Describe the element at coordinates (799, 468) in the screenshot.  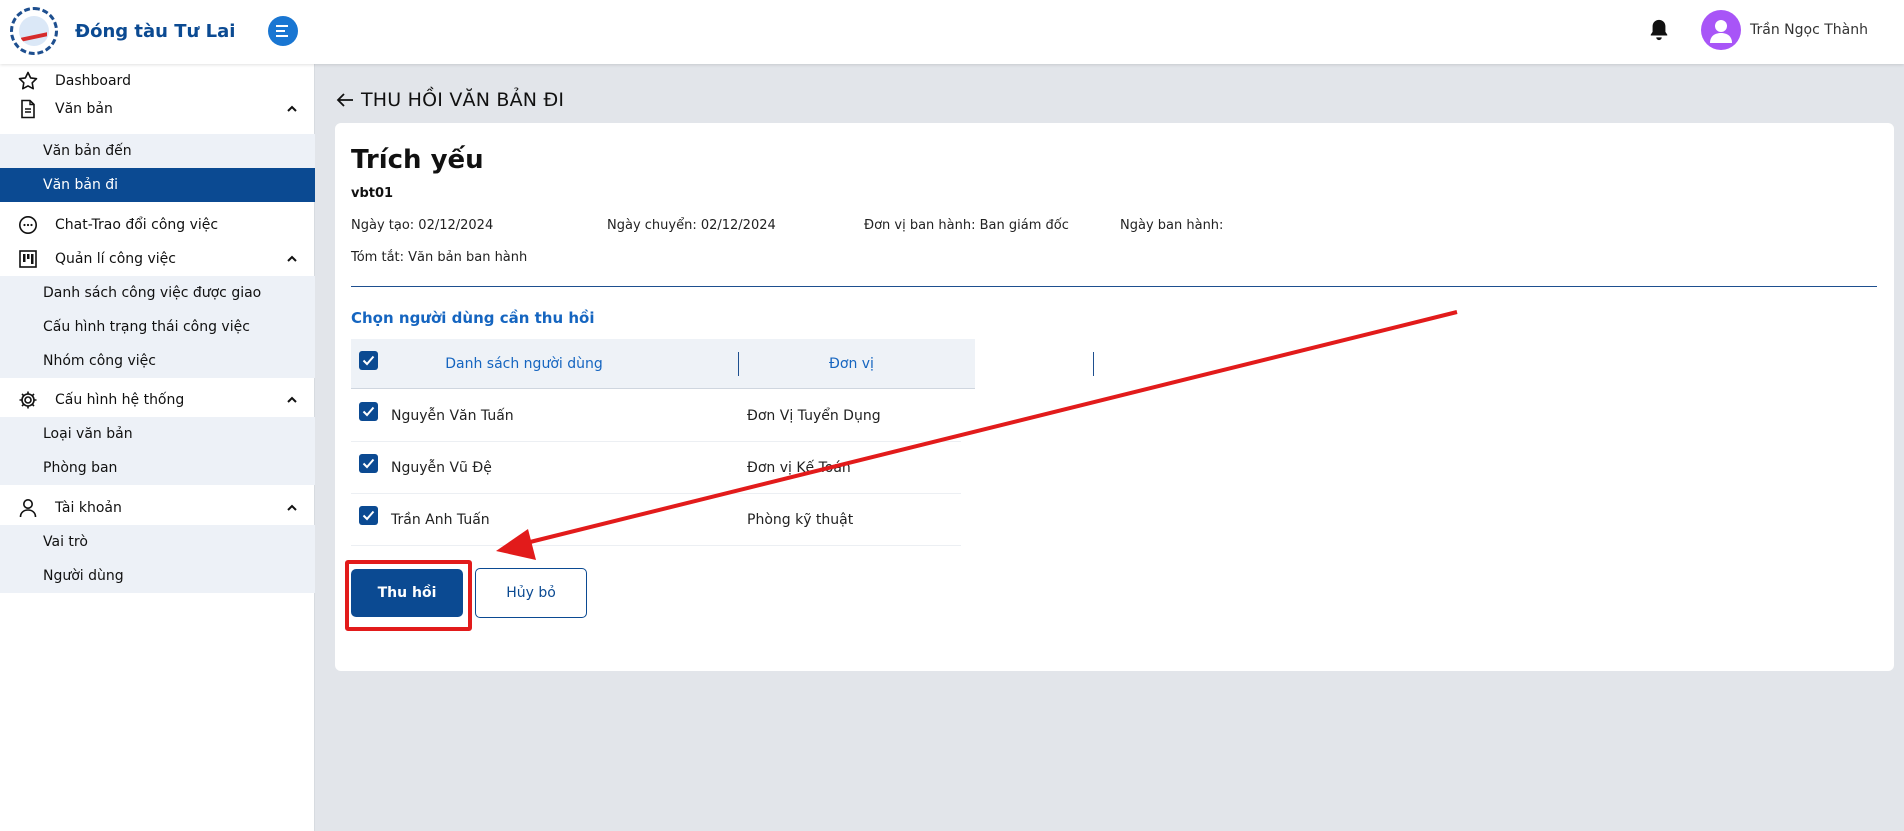
I see `unit-cell: Đơn vị Kế Toán` at that location.